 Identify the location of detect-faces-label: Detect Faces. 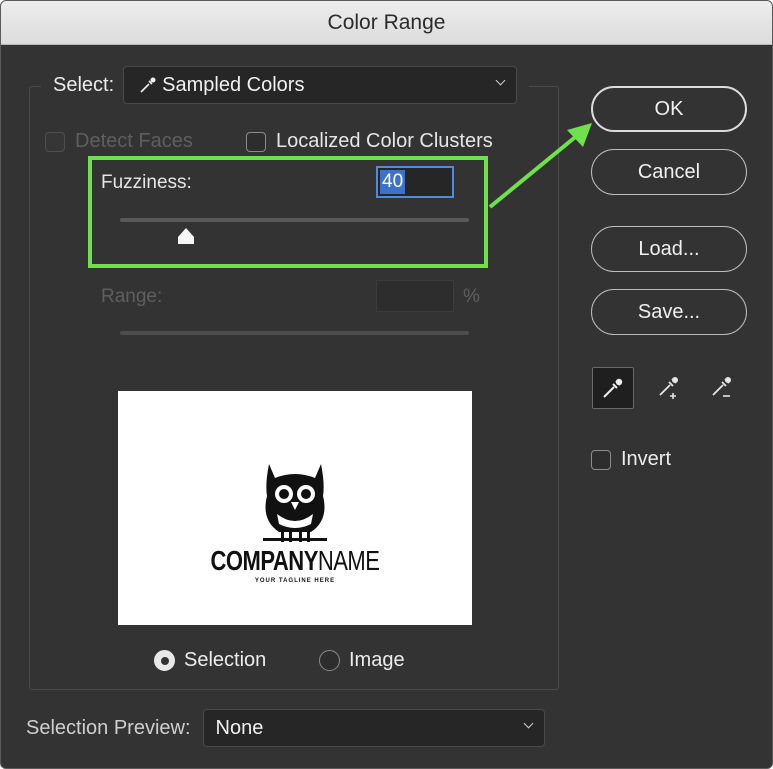
(134, 141).